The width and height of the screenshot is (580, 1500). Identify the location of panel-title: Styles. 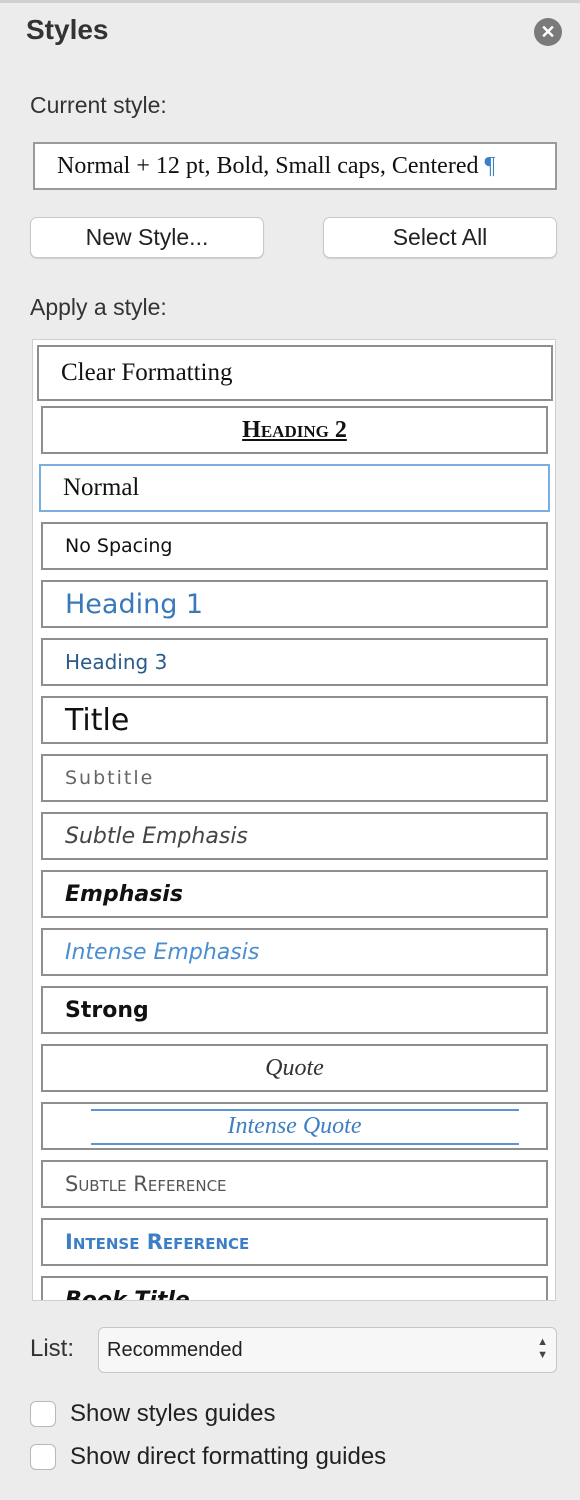
(67, 29).